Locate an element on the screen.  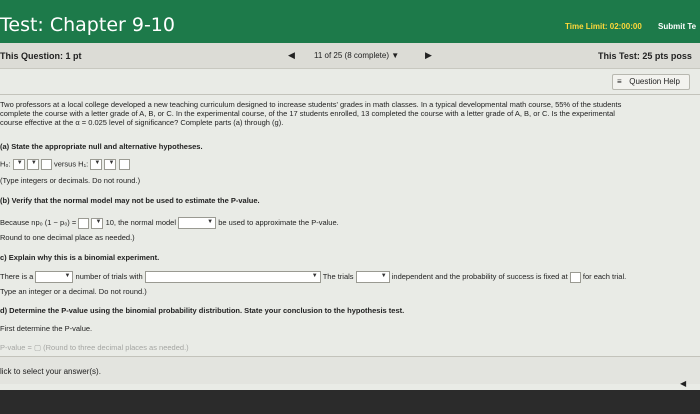
test-title: Test: Chapter 9-10 is located at coordinates (87, 25).